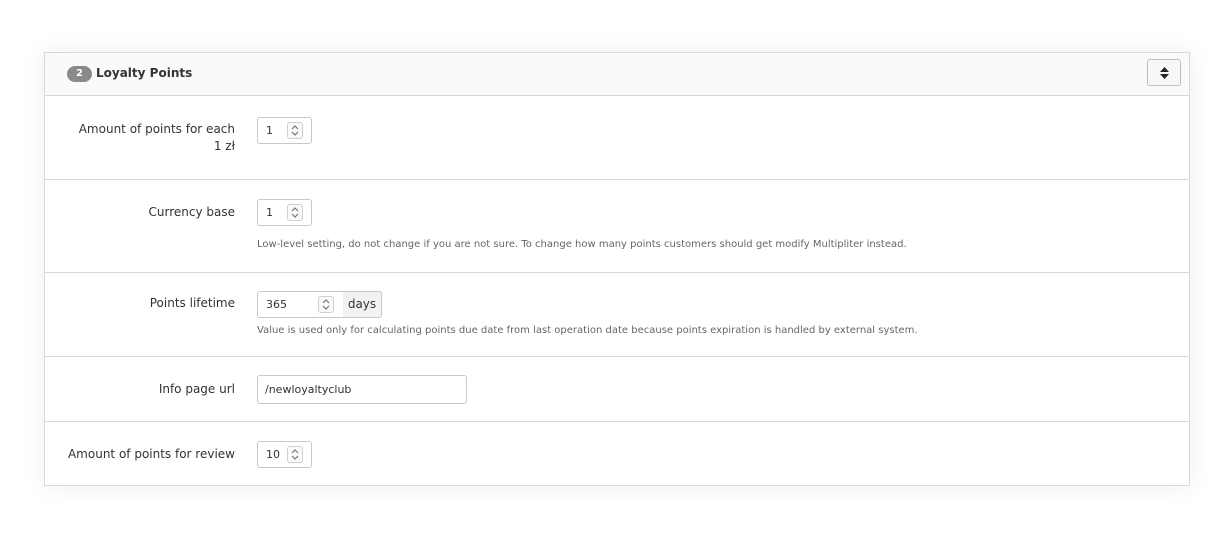 This screenshot has height=542, width=1229. Describe the element at coordinates (269, 130) in the screenshot. I see `points-per-currency-value: 1` at that location.